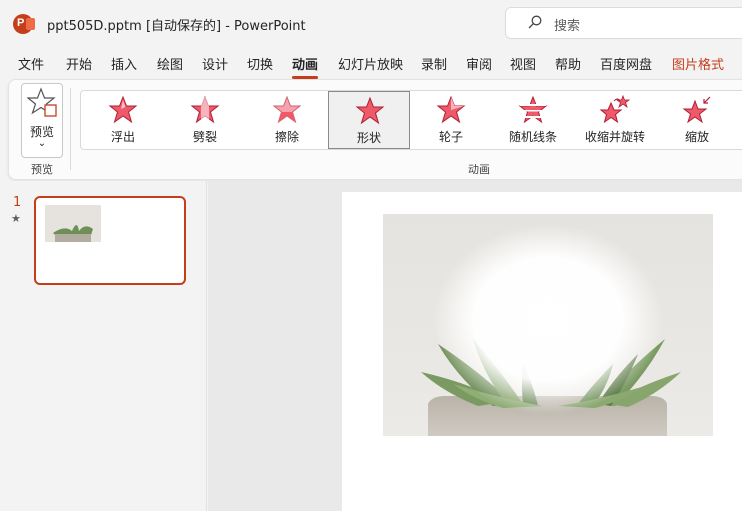  Describe the element at coordinates (698, 63) in the screenshot. I see `tab-picture-format: 图片格式` at that location.